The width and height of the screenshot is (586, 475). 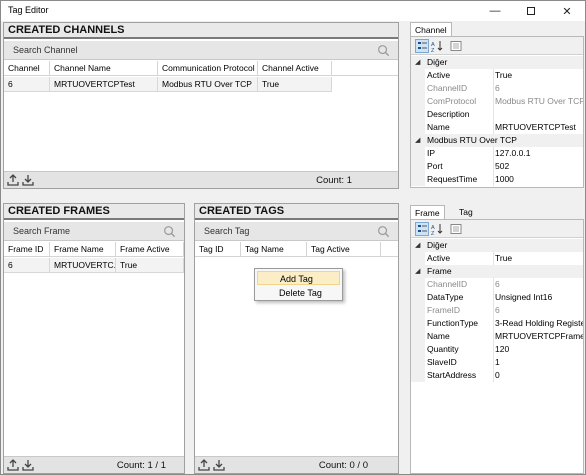 What do you see at coordinates (27, 84) in the screenshot?
I see `channel-id-cell: 6` at bounding box center [27, 84].